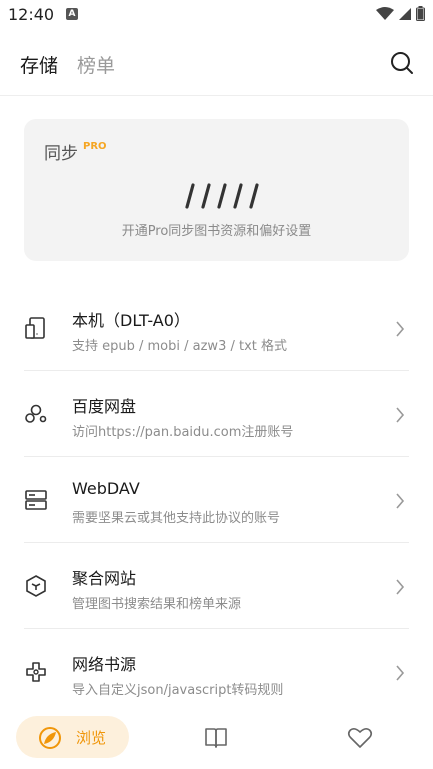 The height and width of the screenshot is (769, 433). What do you see at coordinates (39, 64) in the screenshot?
I see `tab-storage: 存储` at bounding box center [39, 64].